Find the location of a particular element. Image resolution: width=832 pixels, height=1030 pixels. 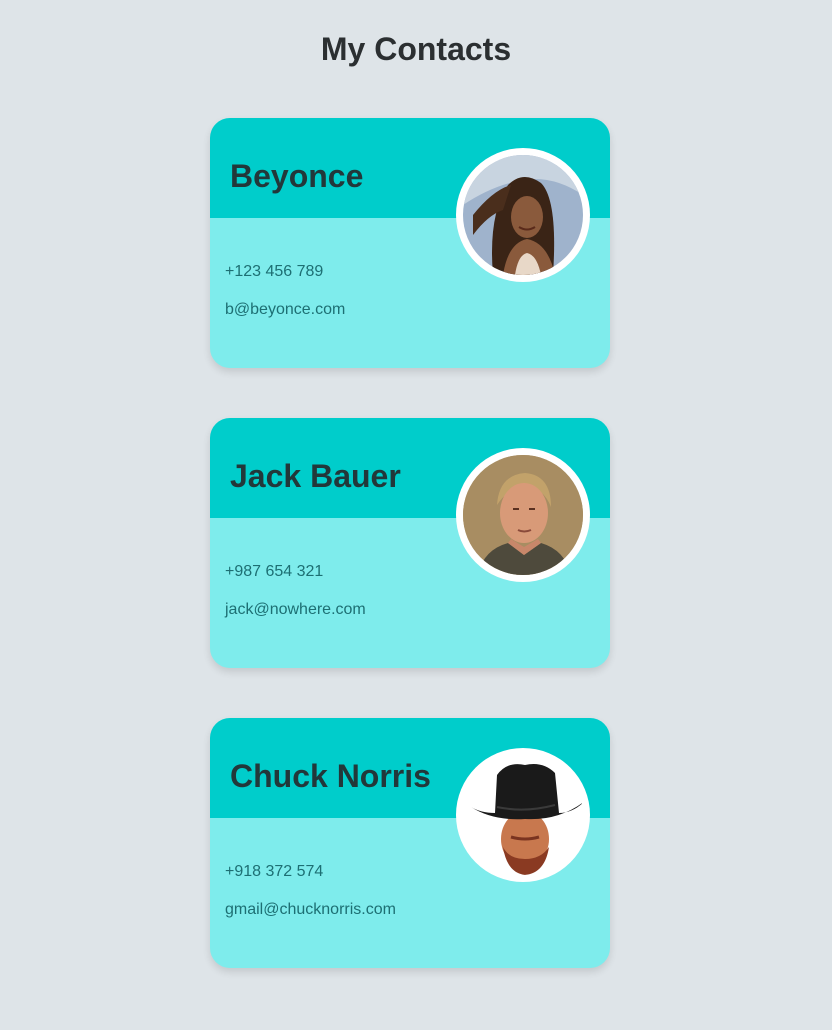

contact-phone: +918 372 574 is located at coordinates (274, 872).